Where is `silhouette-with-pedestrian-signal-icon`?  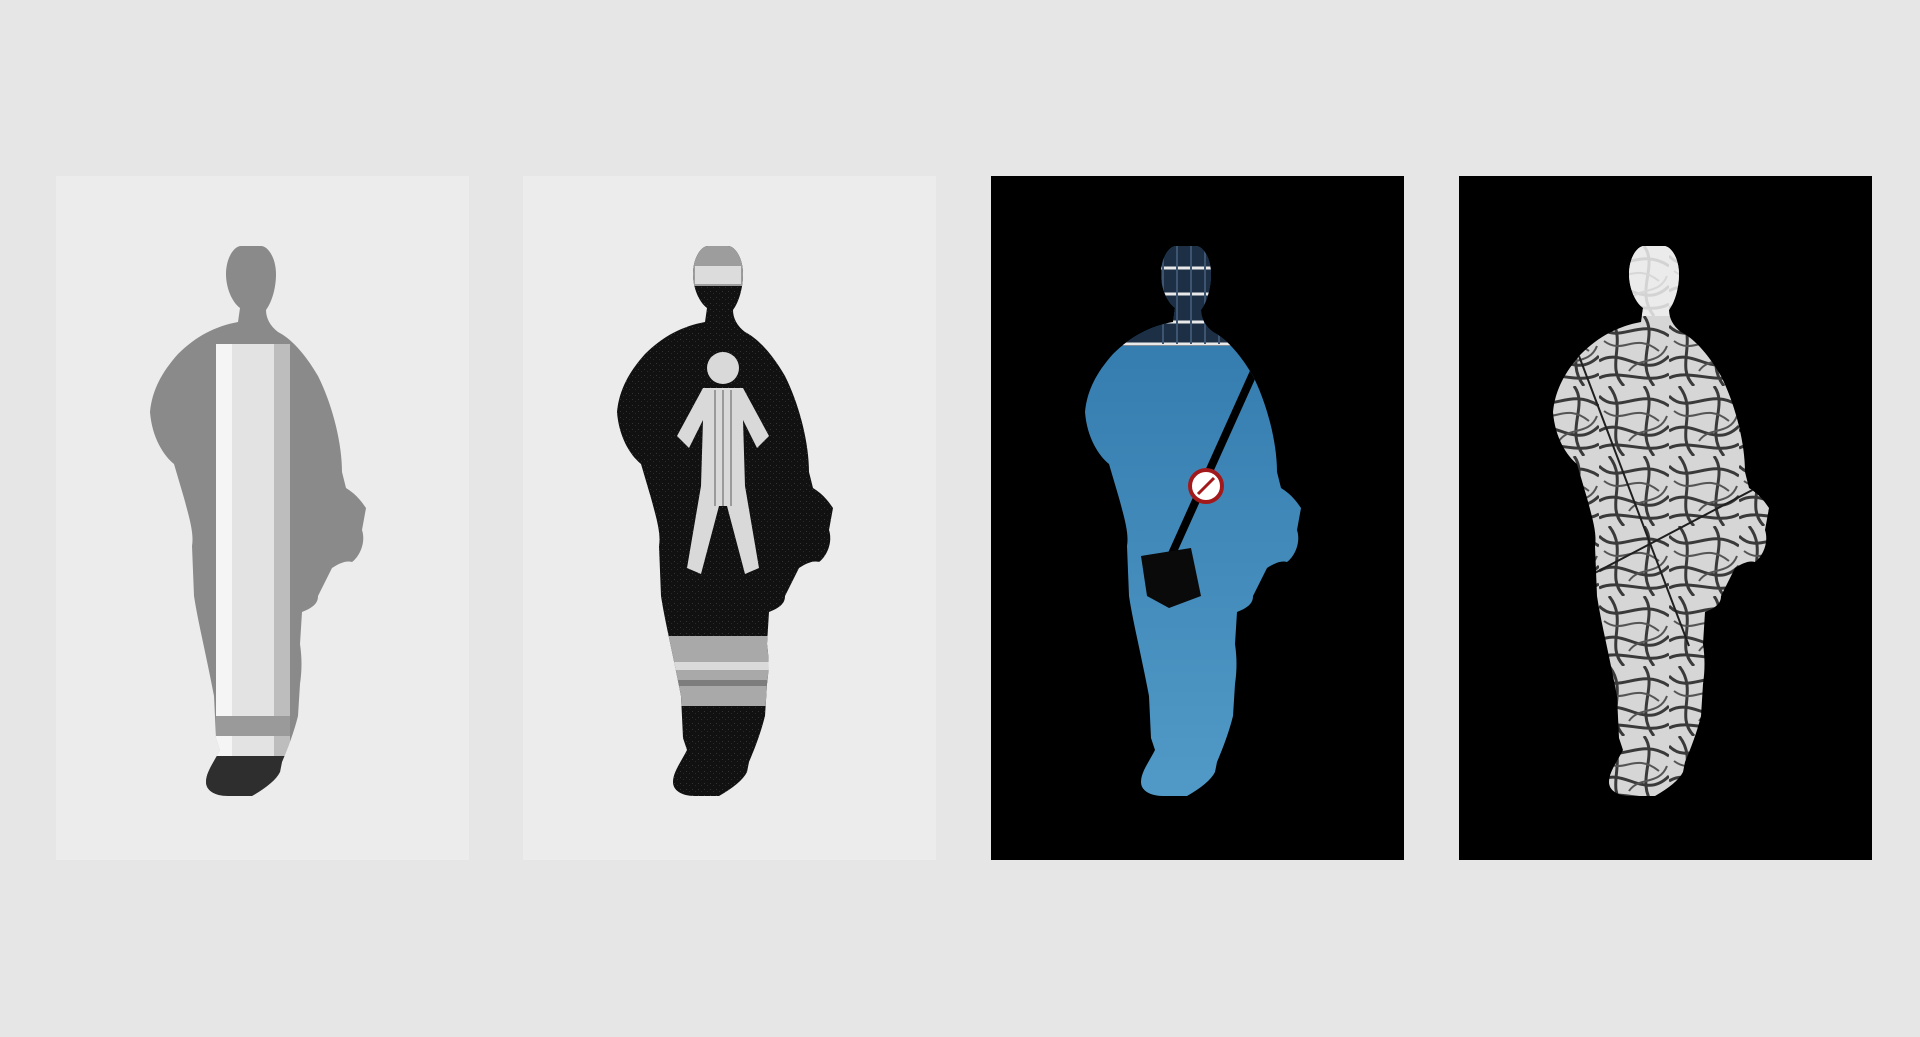 silhouette-with-pedestrian-signal-icon is located at coordinates (729, 518).